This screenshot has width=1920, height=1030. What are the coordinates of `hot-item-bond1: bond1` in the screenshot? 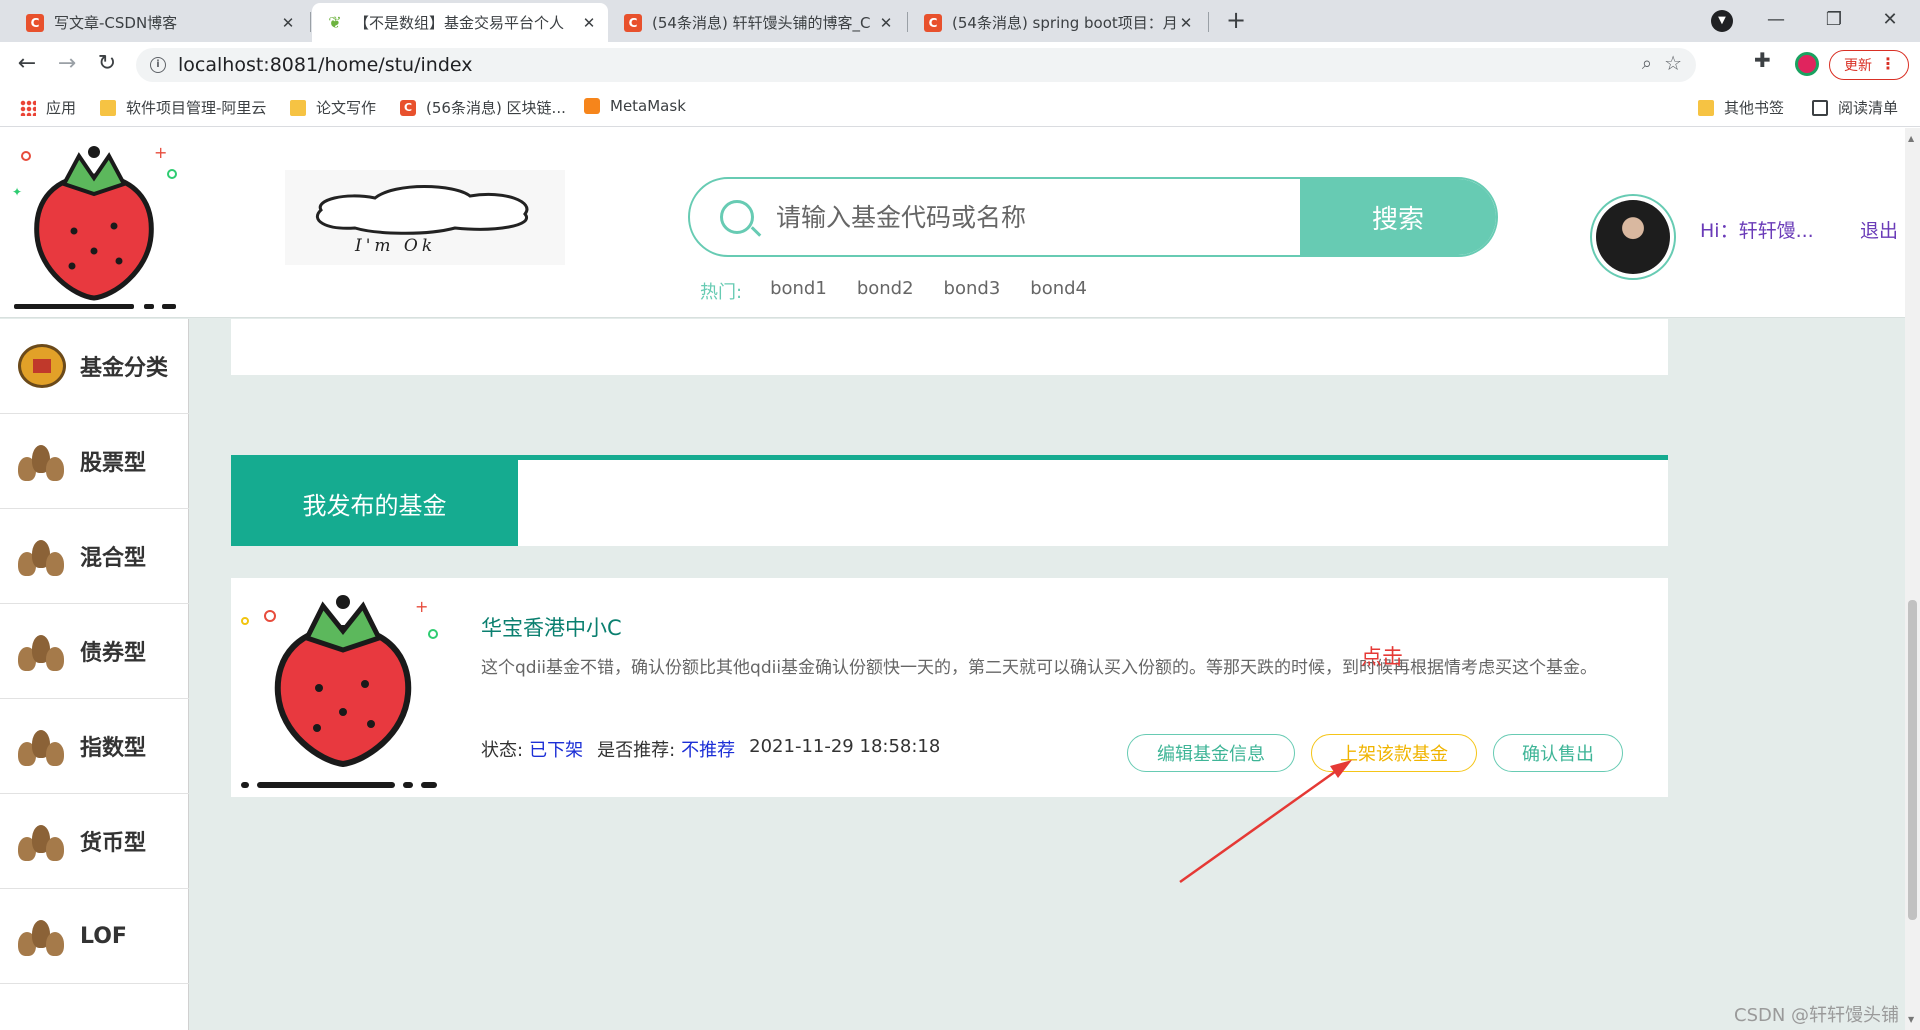 It's located at (798, 291).